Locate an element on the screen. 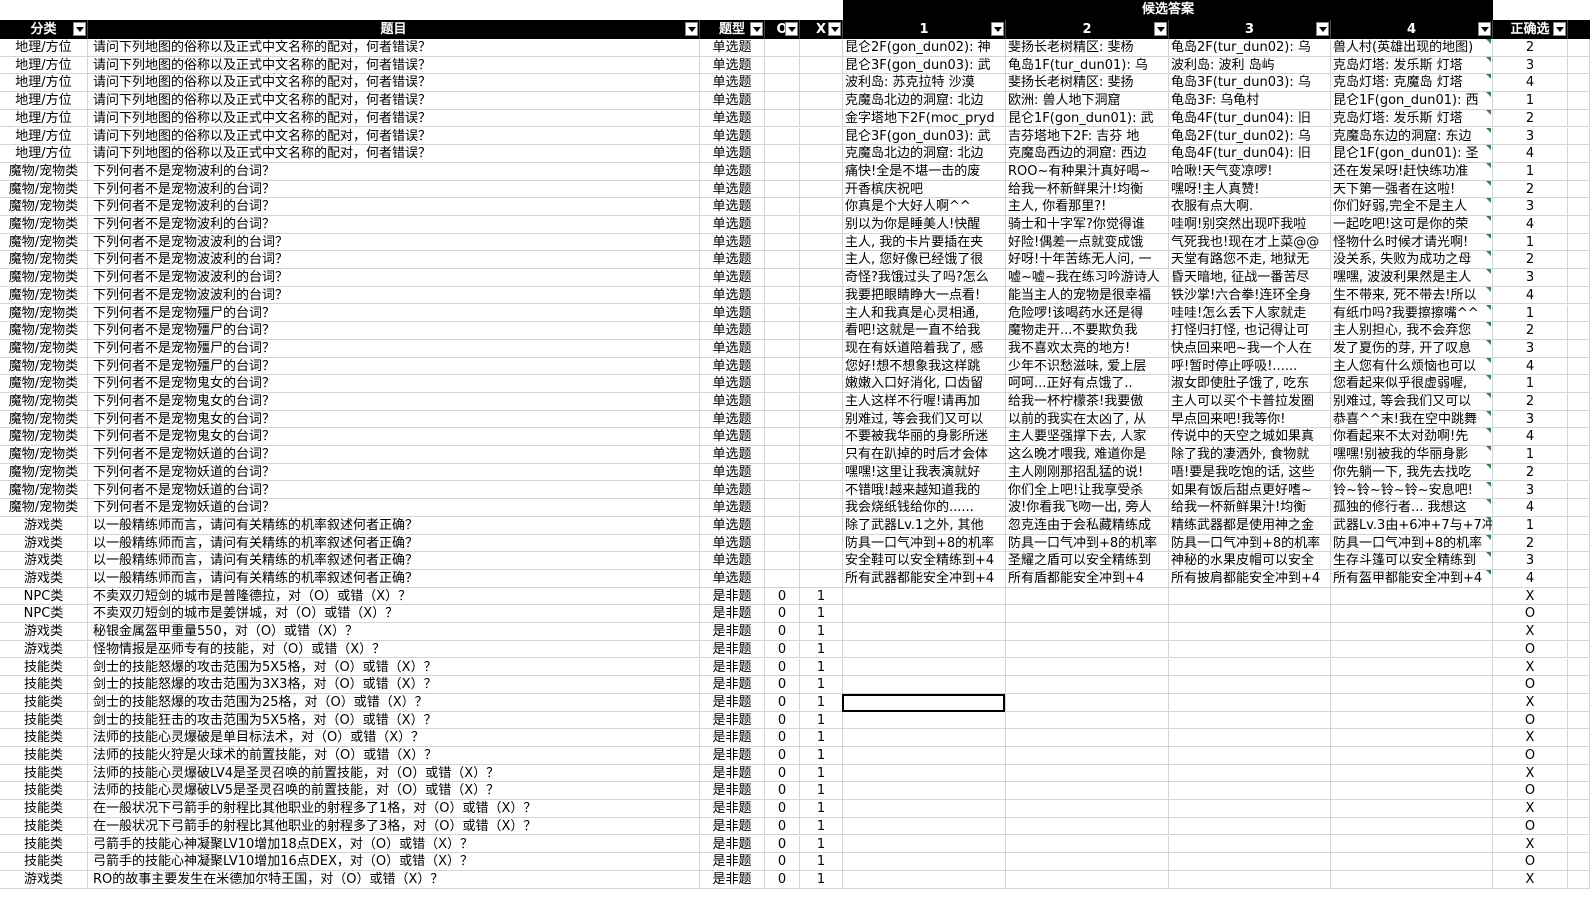  cell-answer-3: 气死我也!现在才上菜@@ is located at coordinates (1250, 242).